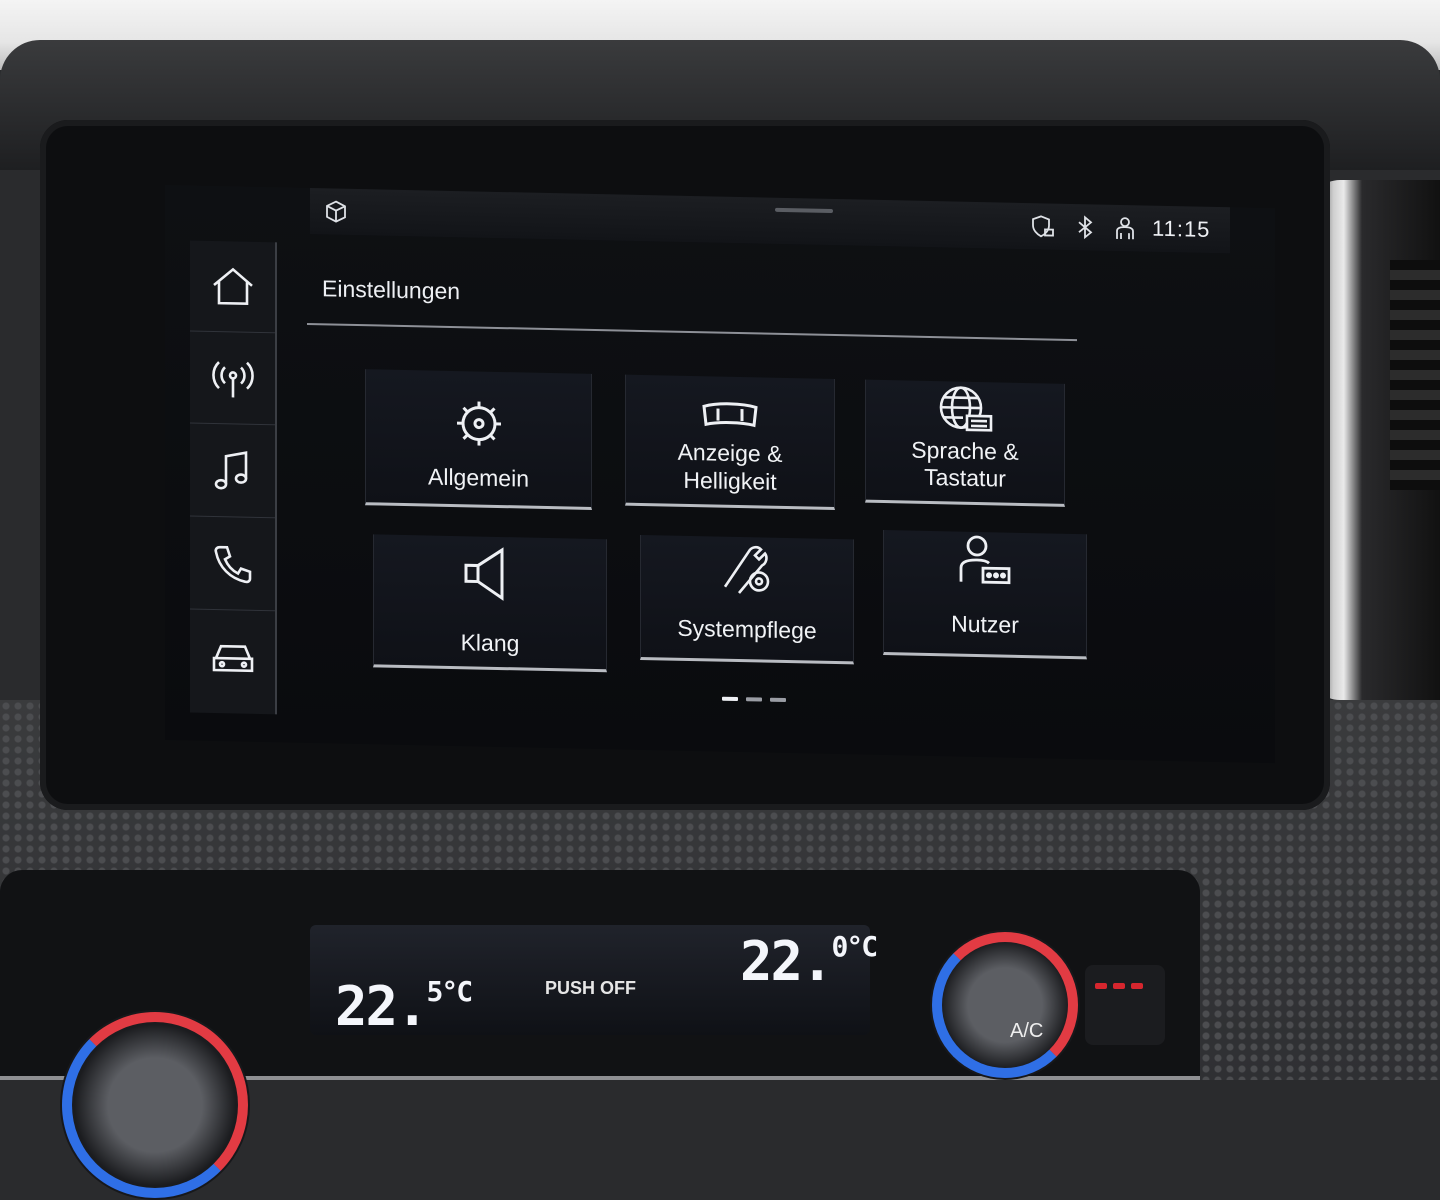  I want to click on car-icon, so click(232, 658).